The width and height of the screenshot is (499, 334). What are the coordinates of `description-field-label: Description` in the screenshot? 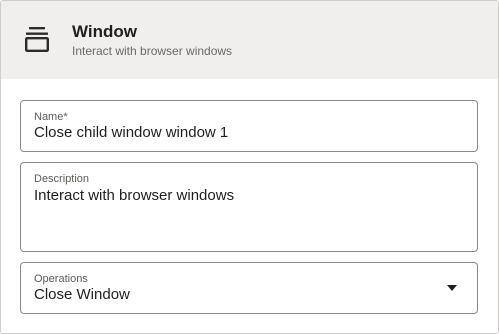 It's located at (62, 179).